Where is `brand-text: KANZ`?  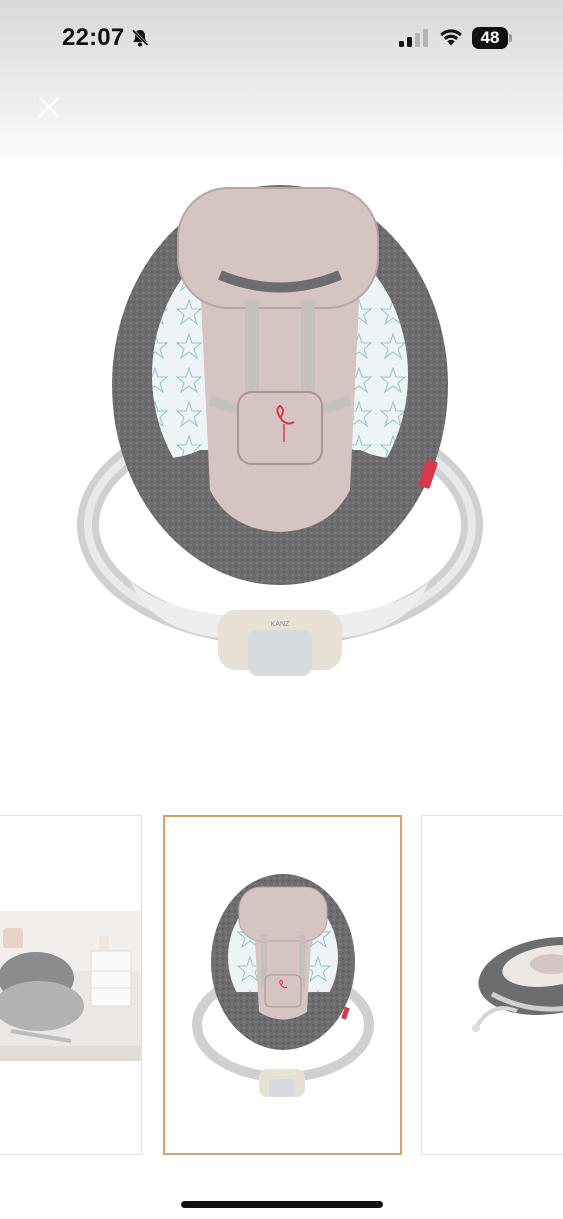
brand-text: KANZ is located at coordinates (280, 624).